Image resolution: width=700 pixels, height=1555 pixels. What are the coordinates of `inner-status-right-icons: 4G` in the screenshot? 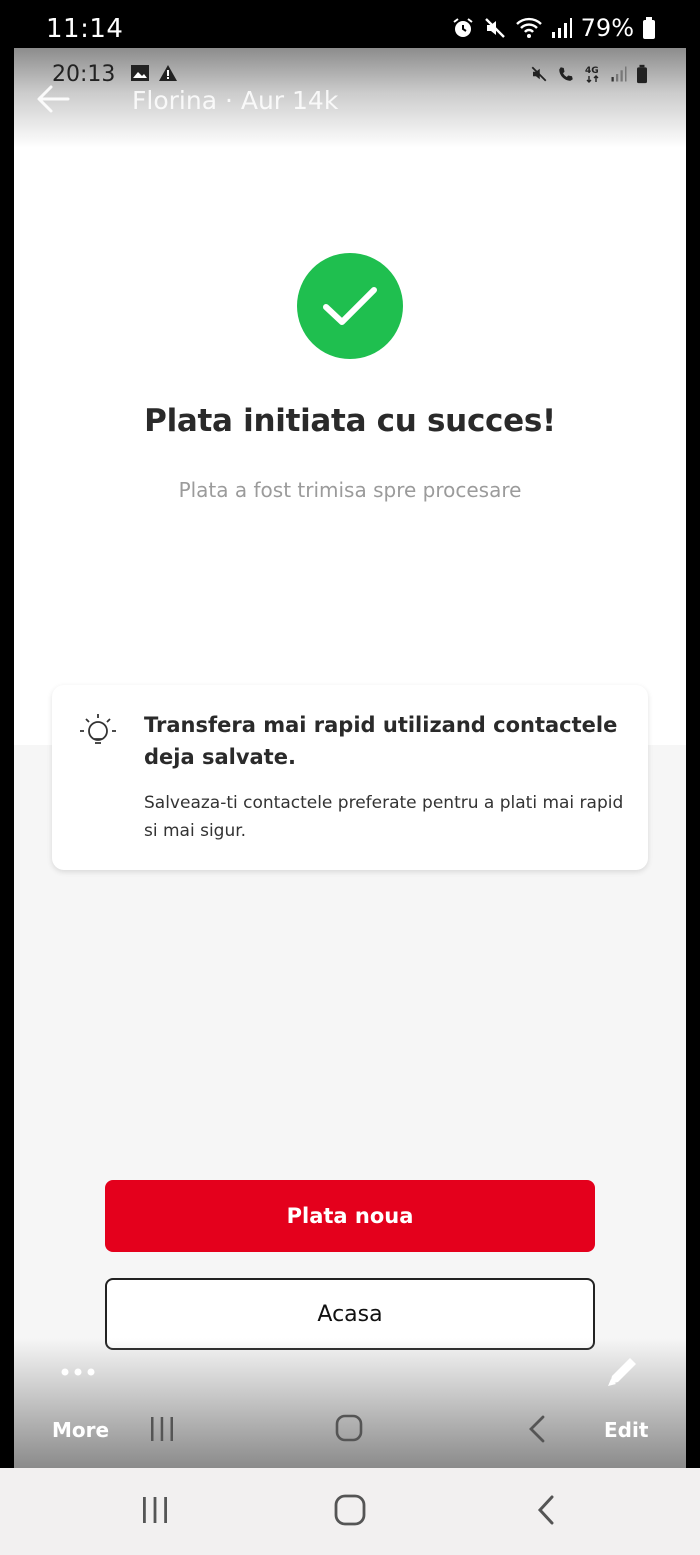 It's located at (589, 74).